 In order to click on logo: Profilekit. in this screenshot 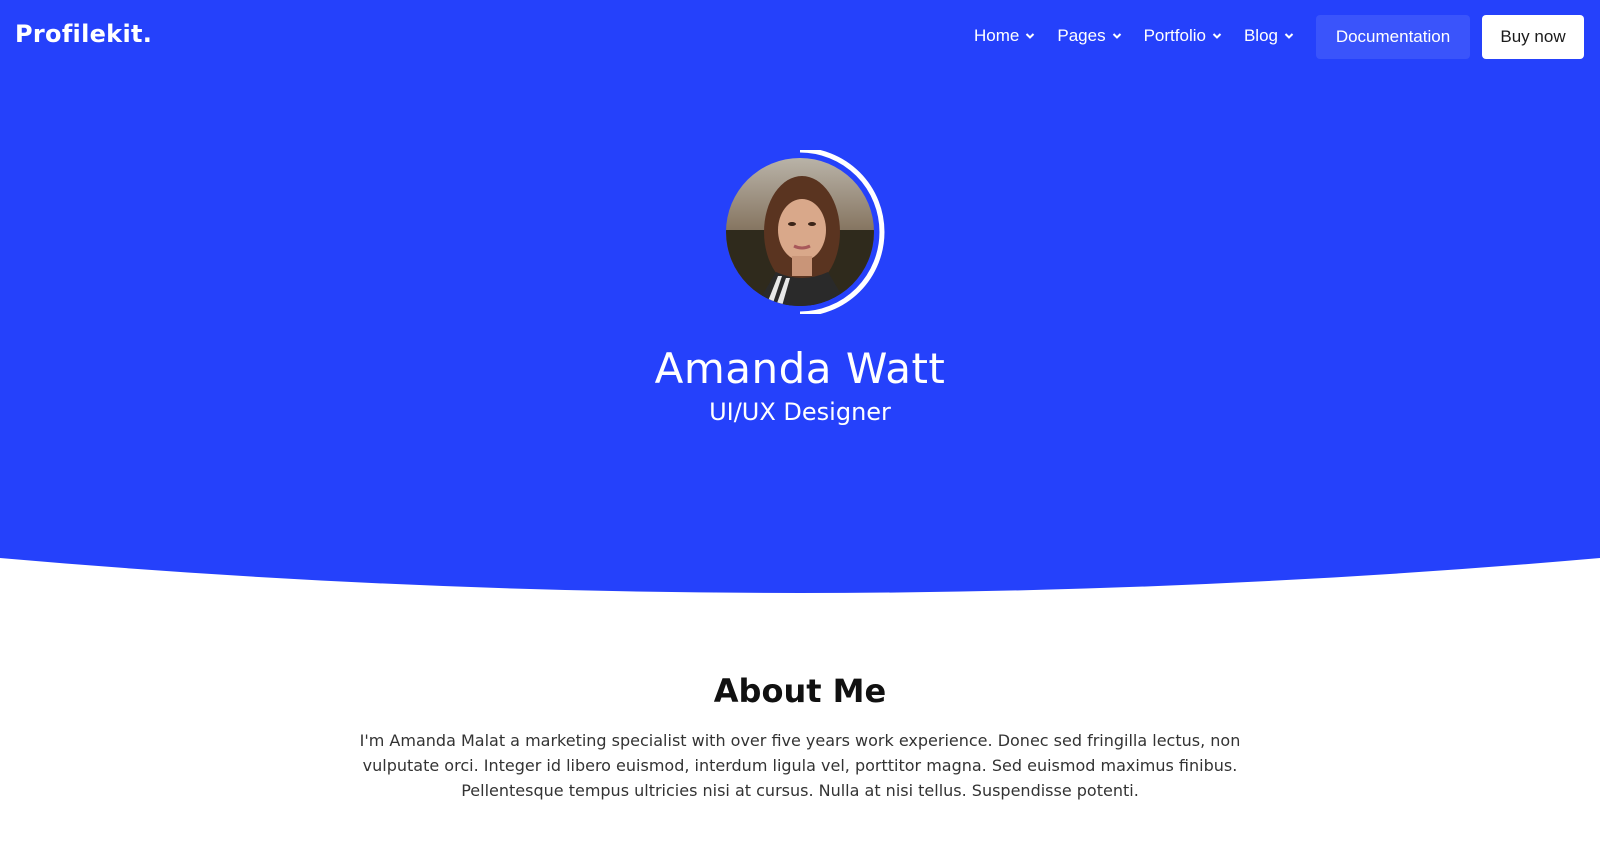, I will do `click(83, 34)`.